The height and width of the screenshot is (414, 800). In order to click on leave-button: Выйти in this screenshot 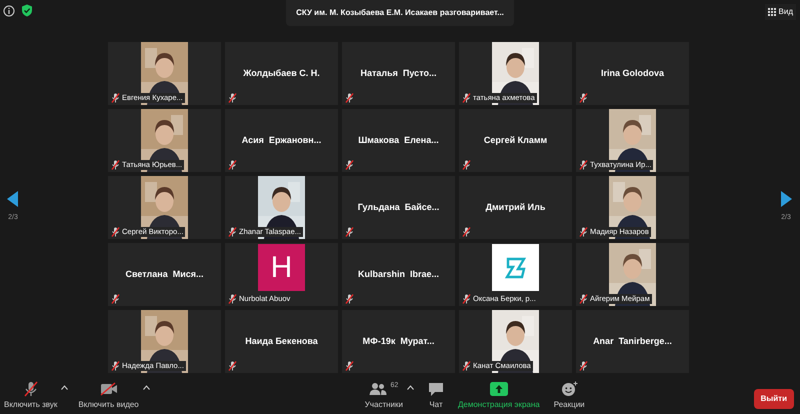, I will do `click(774, 399)`.